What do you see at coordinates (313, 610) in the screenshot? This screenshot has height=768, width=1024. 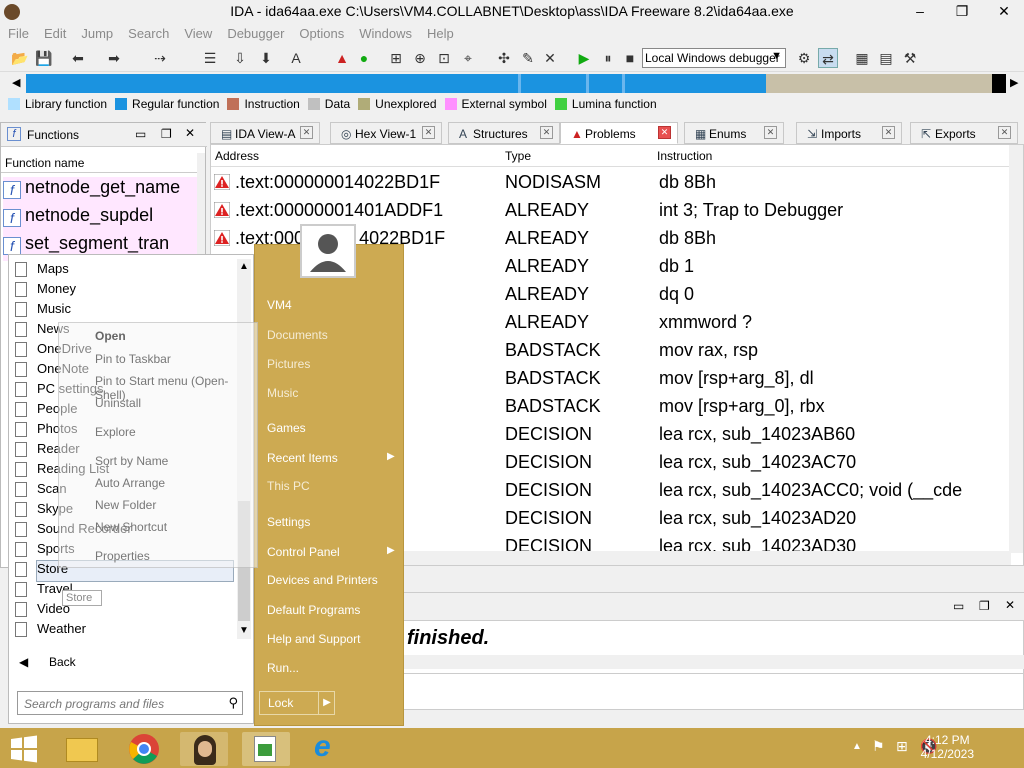 I see `default-programs-item: Default Programs` at bounding box center [313, 610].